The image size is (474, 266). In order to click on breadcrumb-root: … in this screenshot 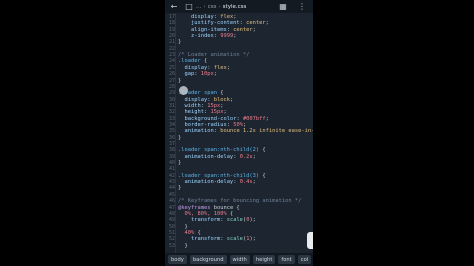, I will do `click(199, 7)`.